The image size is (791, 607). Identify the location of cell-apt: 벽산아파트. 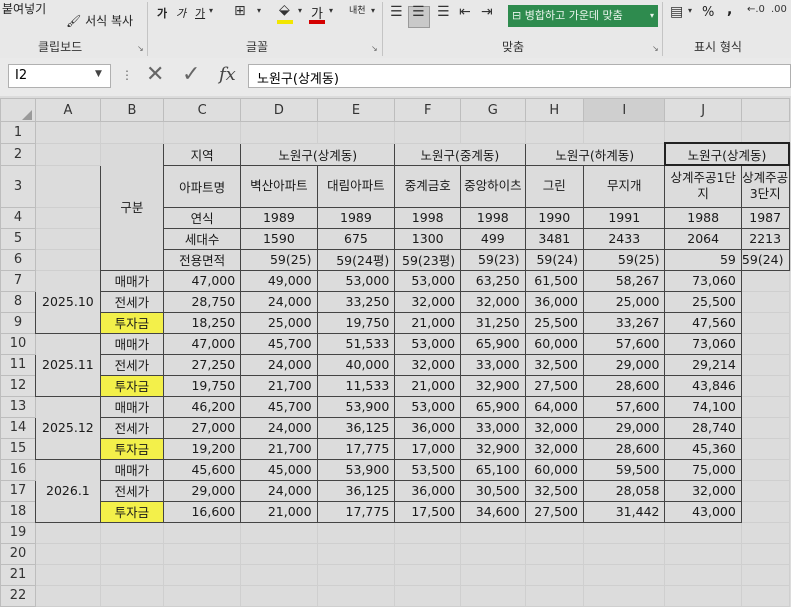
(279, 186).